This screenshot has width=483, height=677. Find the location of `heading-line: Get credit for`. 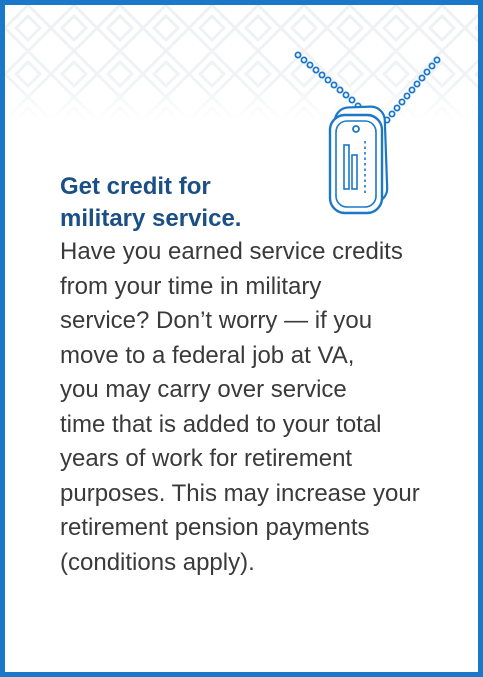

heading-line: Get credit for is located at coordinates (135, 186).